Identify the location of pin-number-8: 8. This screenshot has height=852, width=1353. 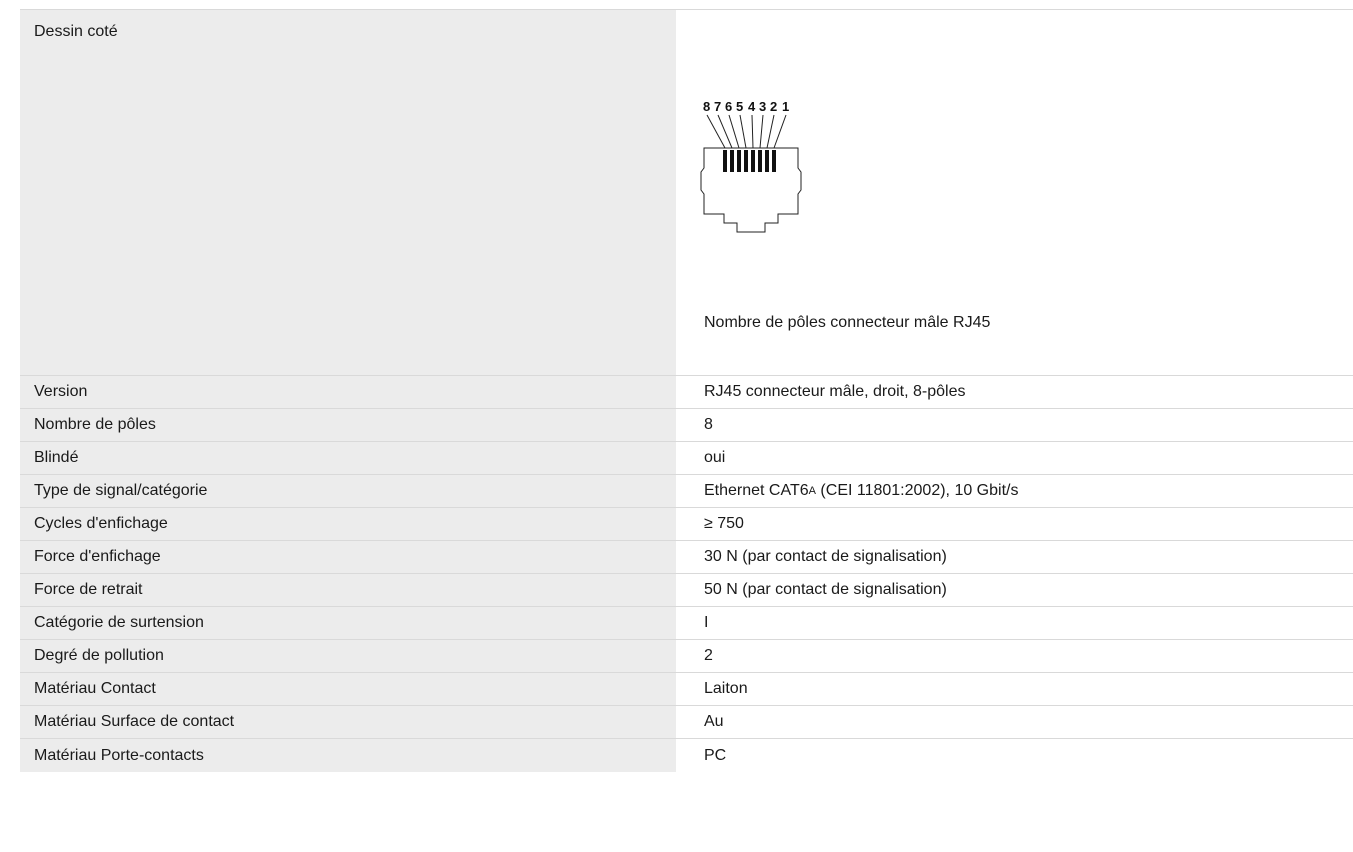
(706, 106).